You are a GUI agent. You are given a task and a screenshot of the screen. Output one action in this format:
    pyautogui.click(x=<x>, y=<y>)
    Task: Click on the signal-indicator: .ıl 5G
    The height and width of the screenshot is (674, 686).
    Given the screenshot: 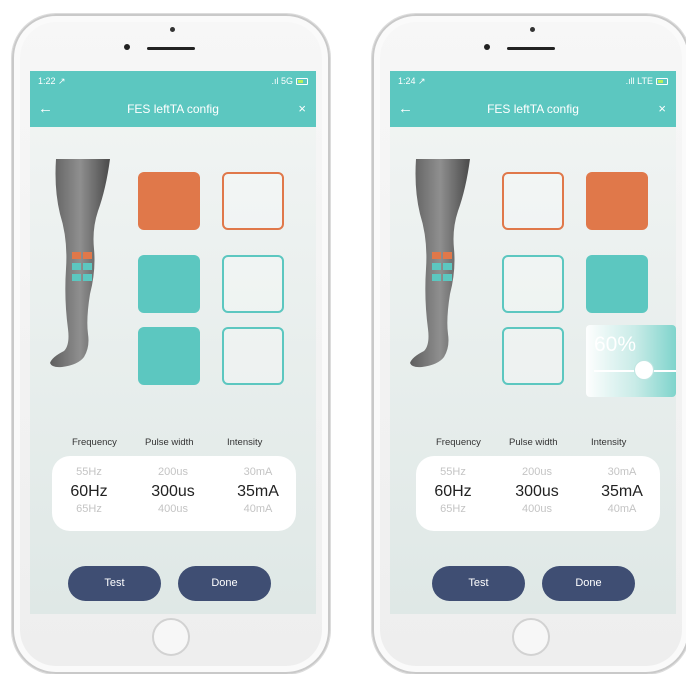 What is the action you would take?
    pyautogui.click(x=282, y=81)
    